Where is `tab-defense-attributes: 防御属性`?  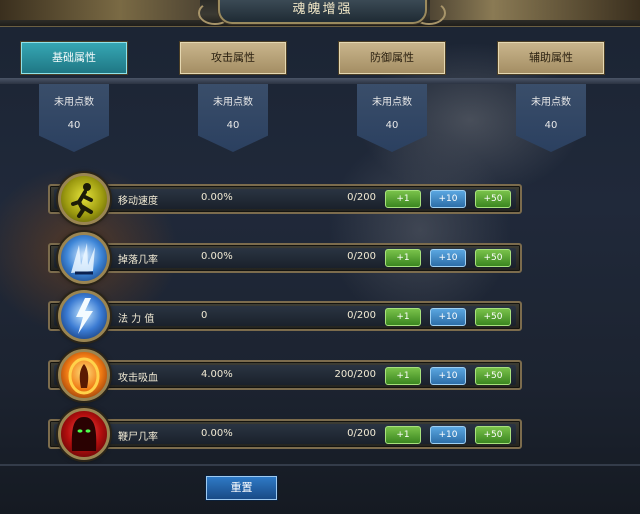 tab-defense-attributes: 防御属性 is located at coordinates (392, 58).